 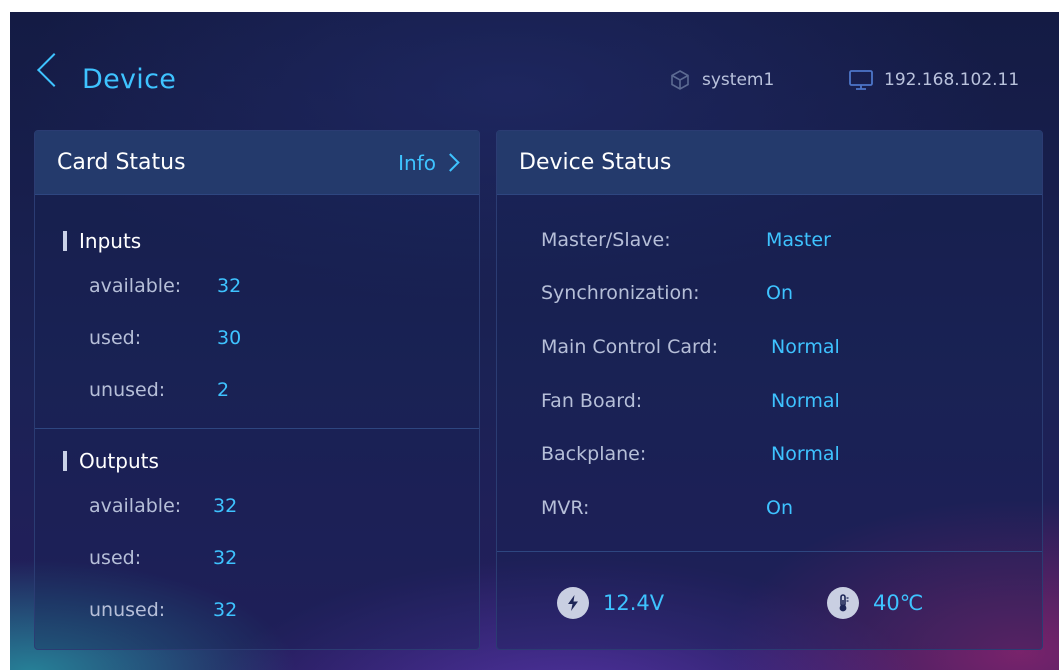 I want to click on status-label: Backplane:, so click(x=594, y=454).